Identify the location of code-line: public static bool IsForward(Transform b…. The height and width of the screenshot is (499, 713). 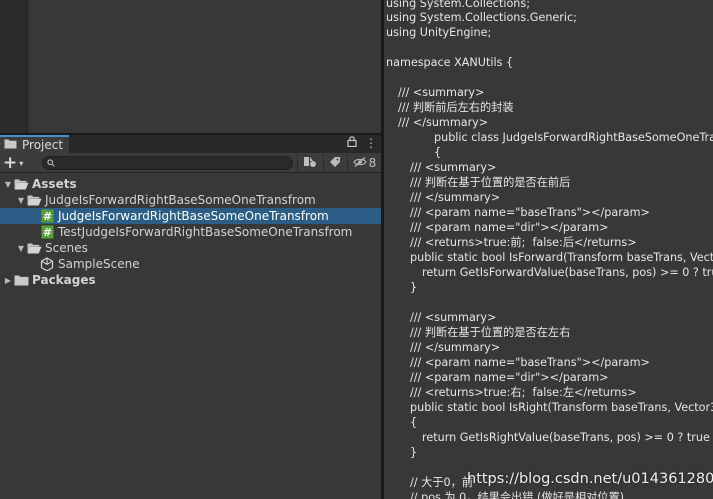
(561, 257).